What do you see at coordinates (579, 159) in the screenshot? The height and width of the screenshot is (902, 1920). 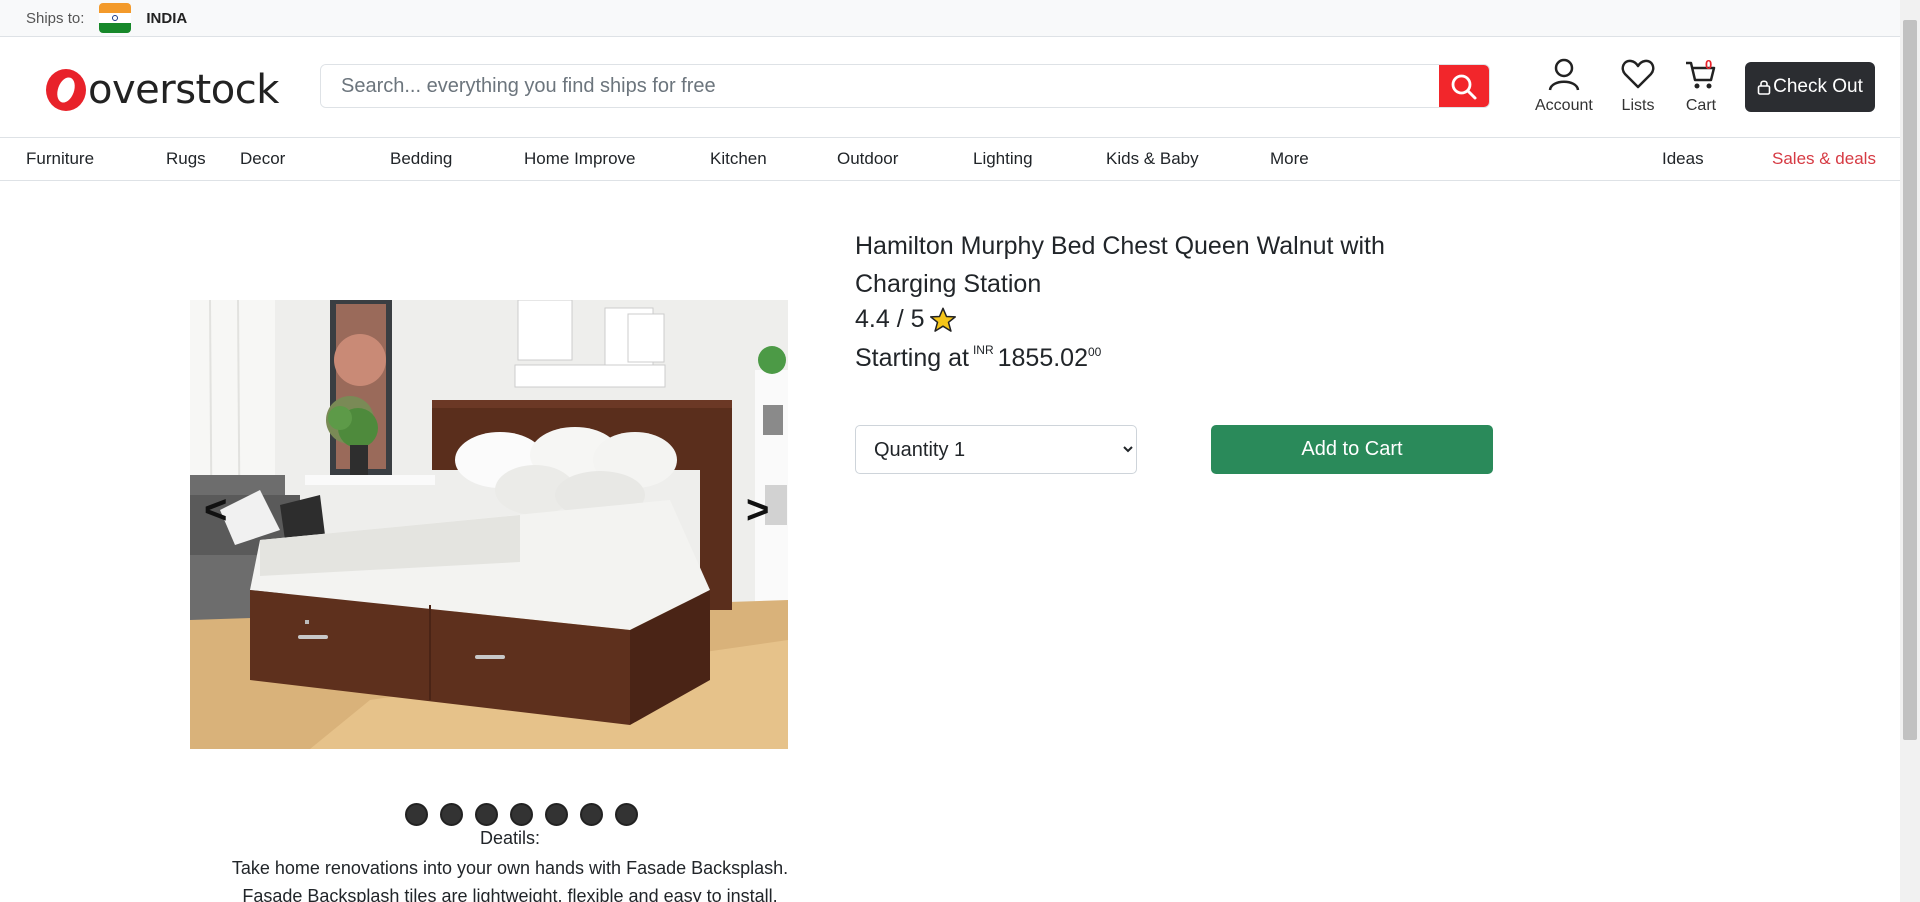 I see `nav-item-home-improve: Home Improve` at bounding box center [579, 159].